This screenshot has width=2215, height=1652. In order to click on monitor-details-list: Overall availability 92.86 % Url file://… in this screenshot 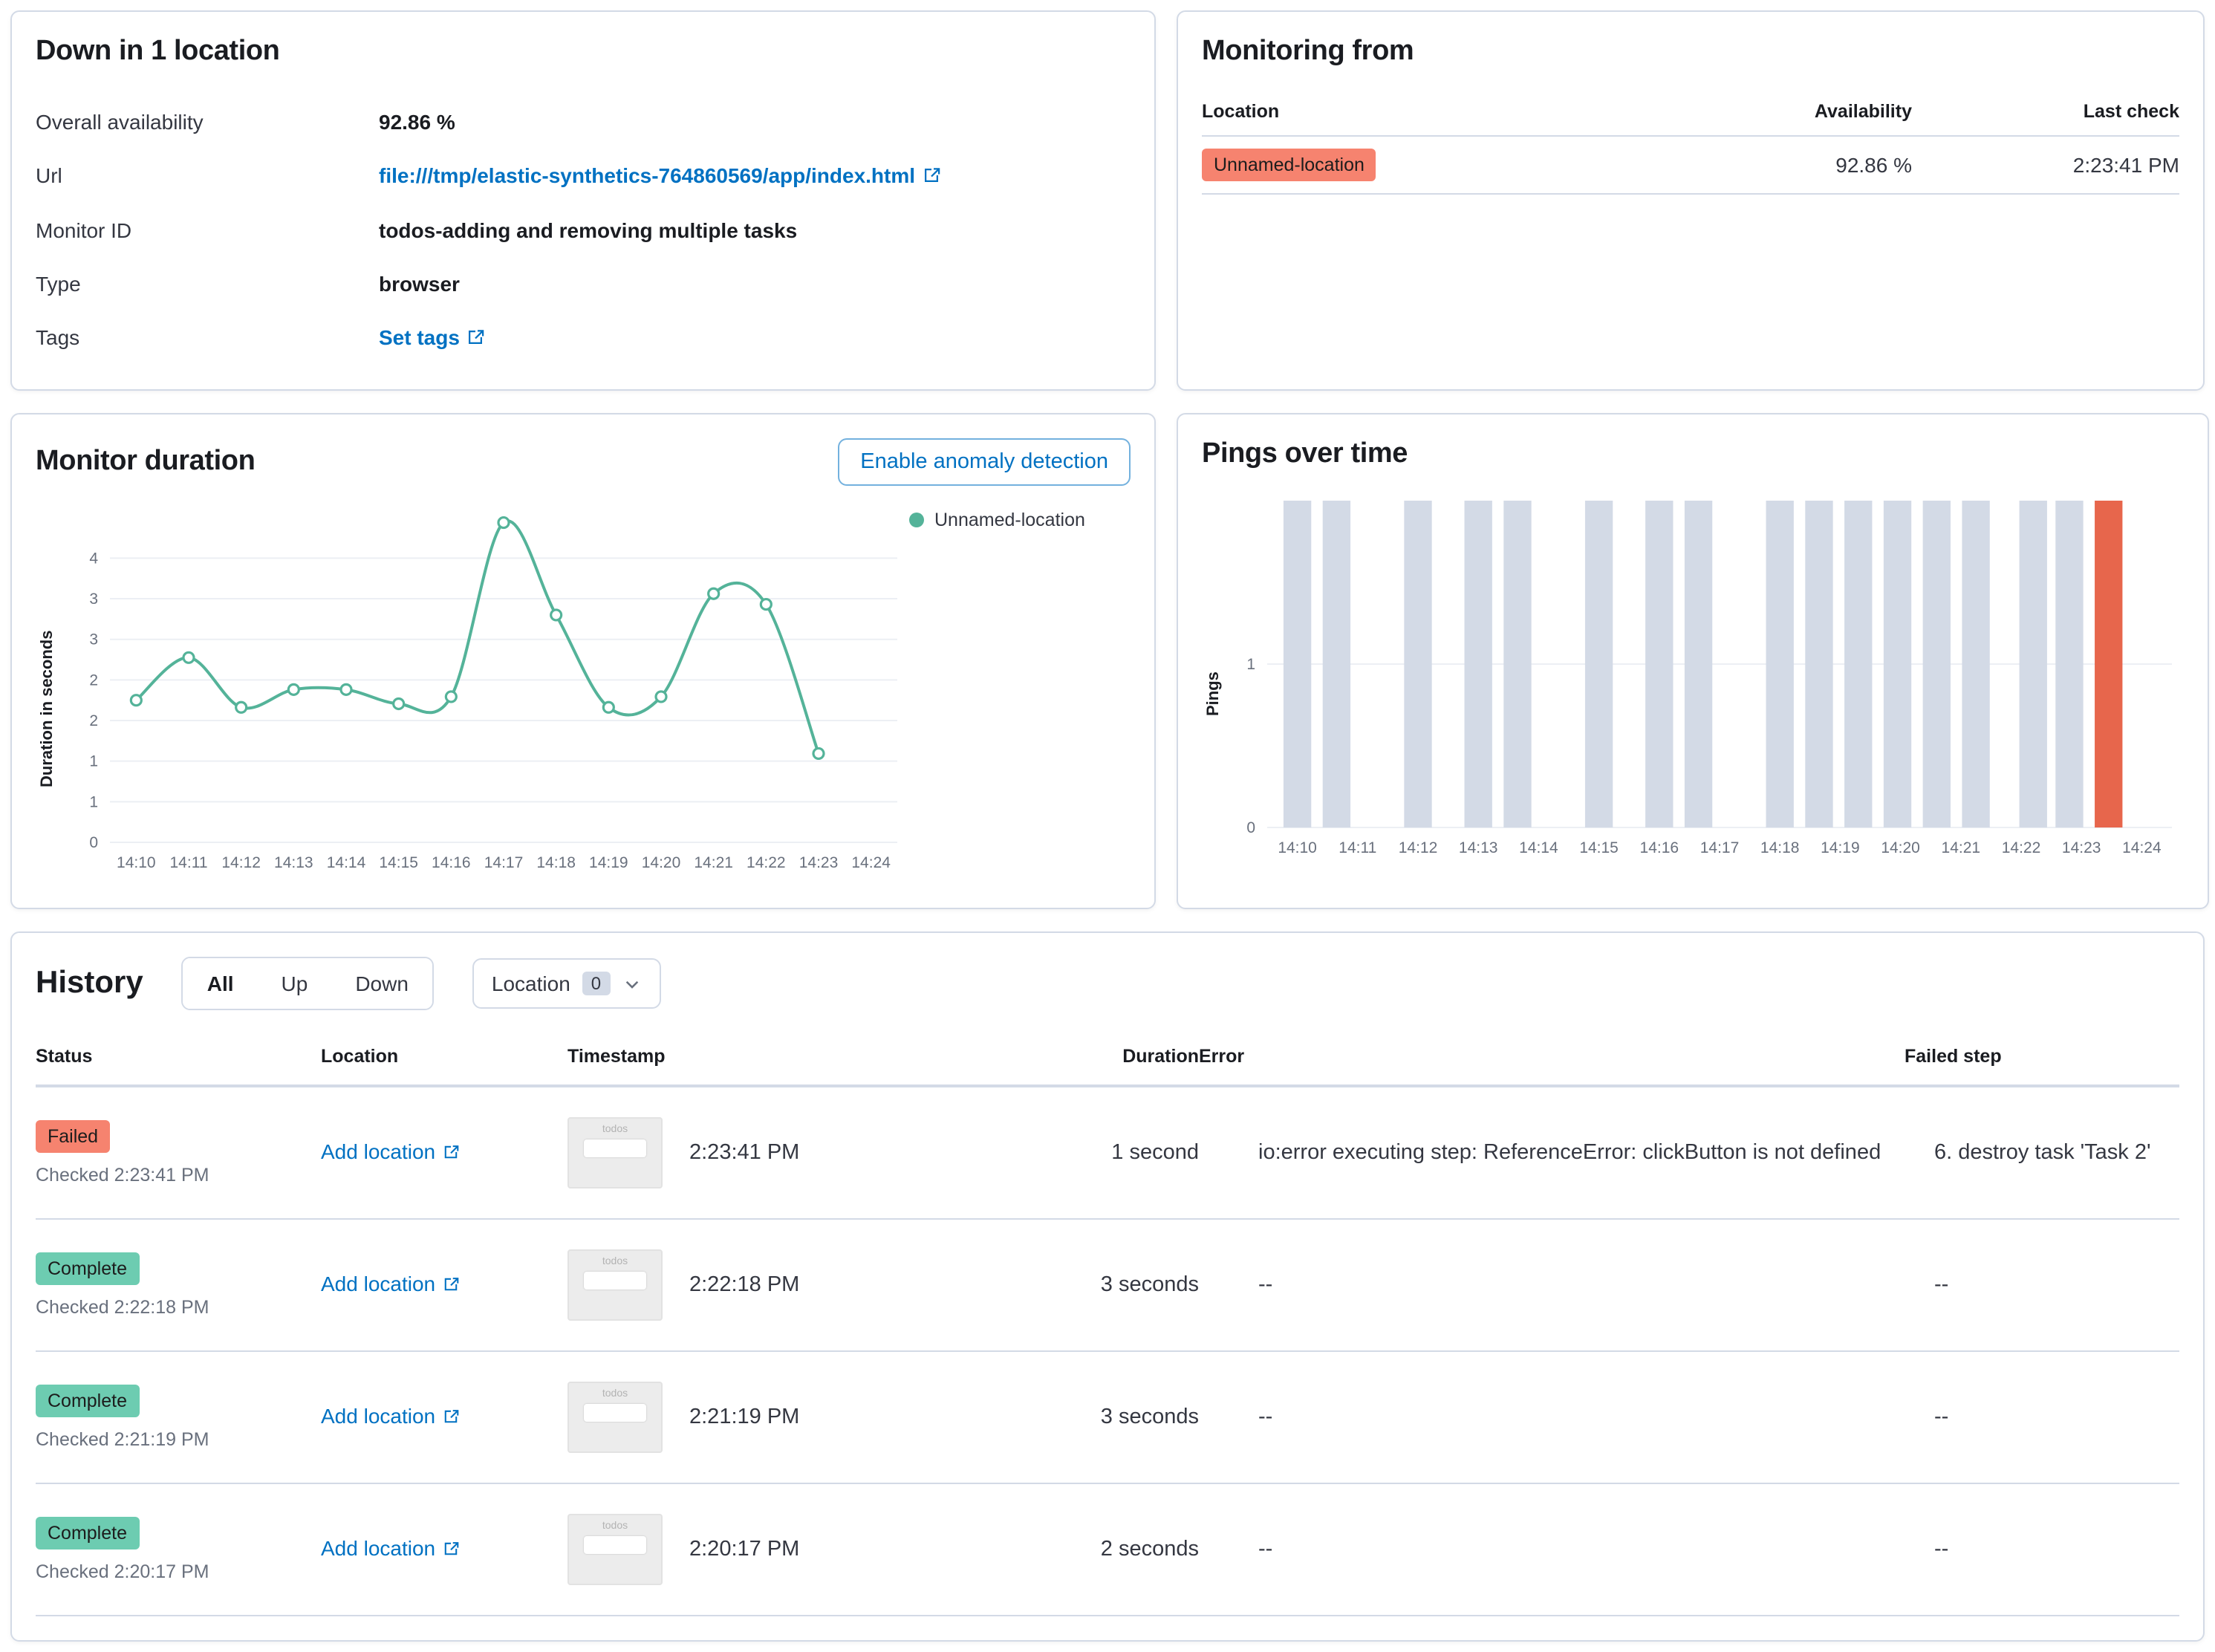, I will do `click(583, 230)`.